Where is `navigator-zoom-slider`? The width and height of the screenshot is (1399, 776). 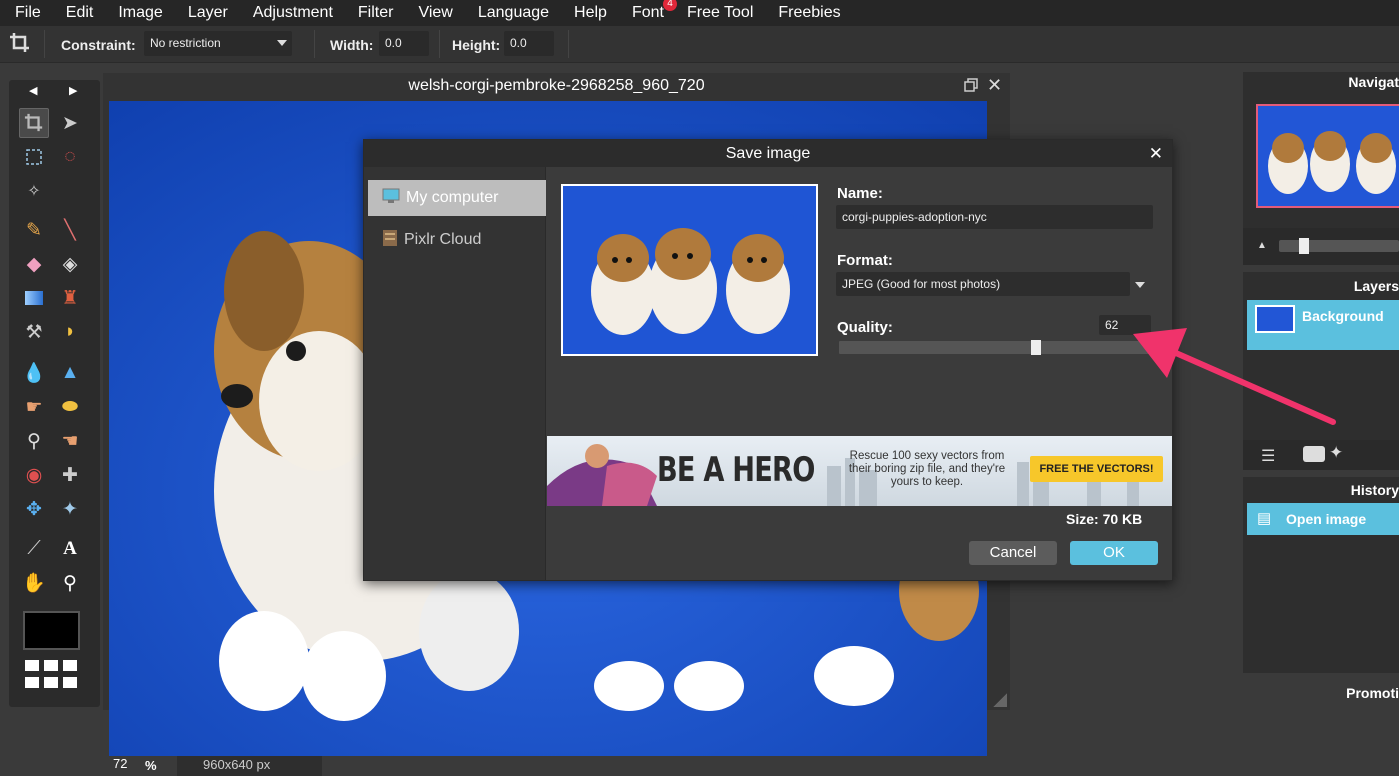 navigator-zoom-slider is located at coordinates (1339, 246).